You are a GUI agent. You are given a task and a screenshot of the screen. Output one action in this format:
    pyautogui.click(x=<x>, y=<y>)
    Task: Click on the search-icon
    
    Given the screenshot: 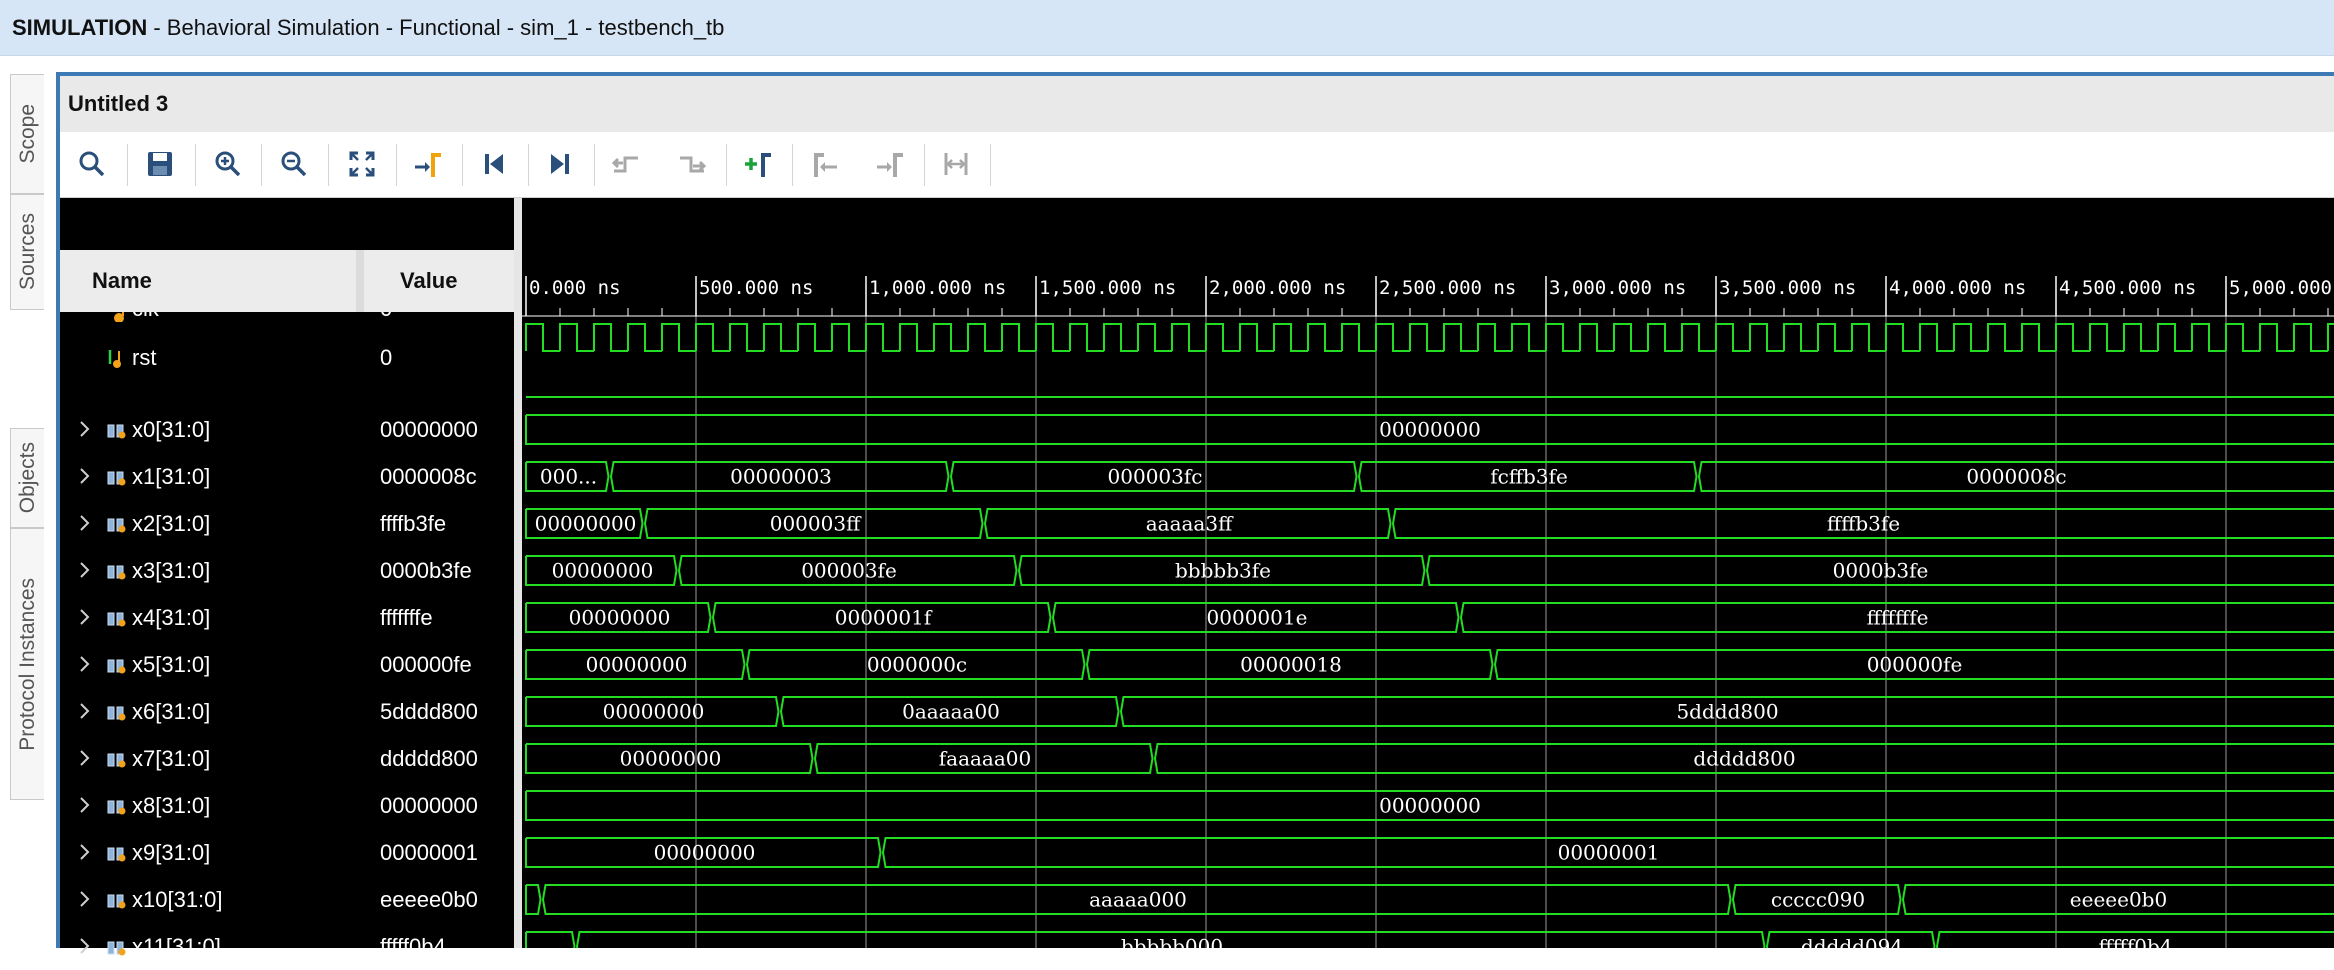 What is the action you would take?
    pyautogui.click(x=92, y=164)
    